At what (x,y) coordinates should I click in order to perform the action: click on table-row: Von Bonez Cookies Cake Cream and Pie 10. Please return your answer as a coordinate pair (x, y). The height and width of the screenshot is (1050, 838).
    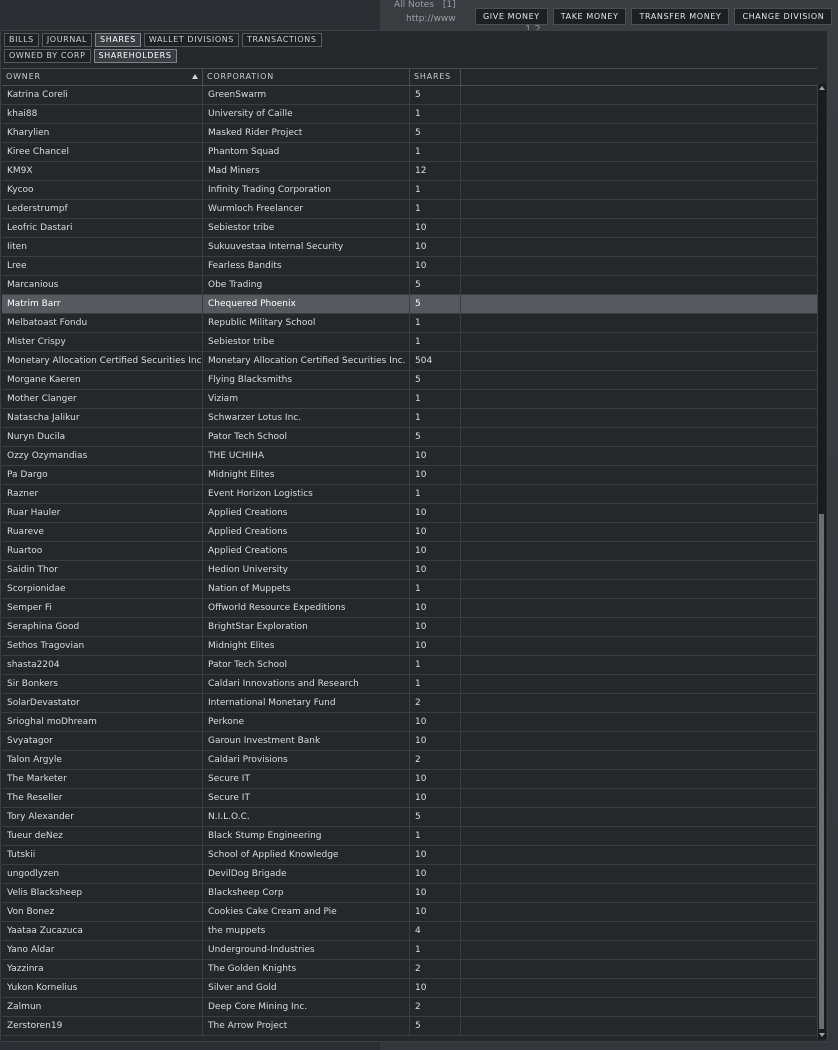
    Looking at the image, I should click on (409, 912).